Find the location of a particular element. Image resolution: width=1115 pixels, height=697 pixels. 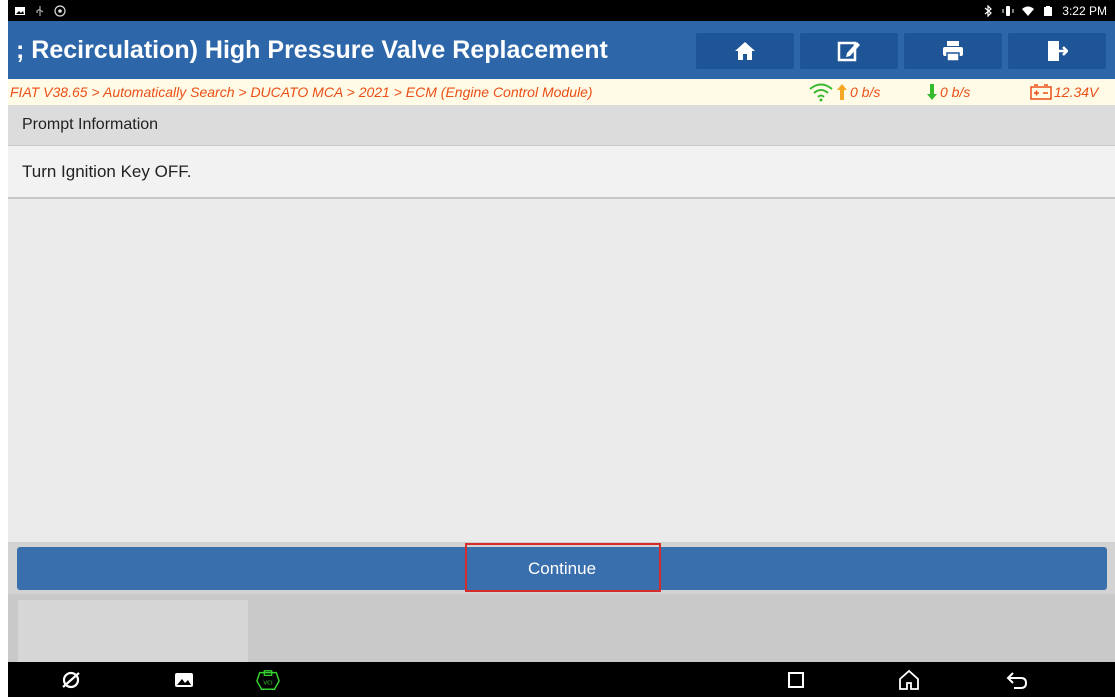

vci-button: VCI is located at coordinates (268, 680).